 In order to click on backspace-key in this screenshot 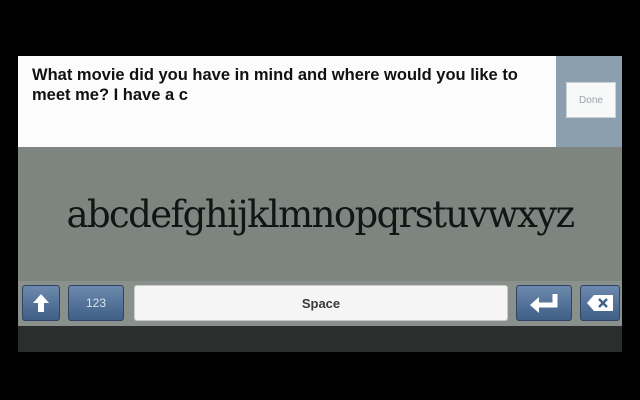, I will do `click(600, 303)`.